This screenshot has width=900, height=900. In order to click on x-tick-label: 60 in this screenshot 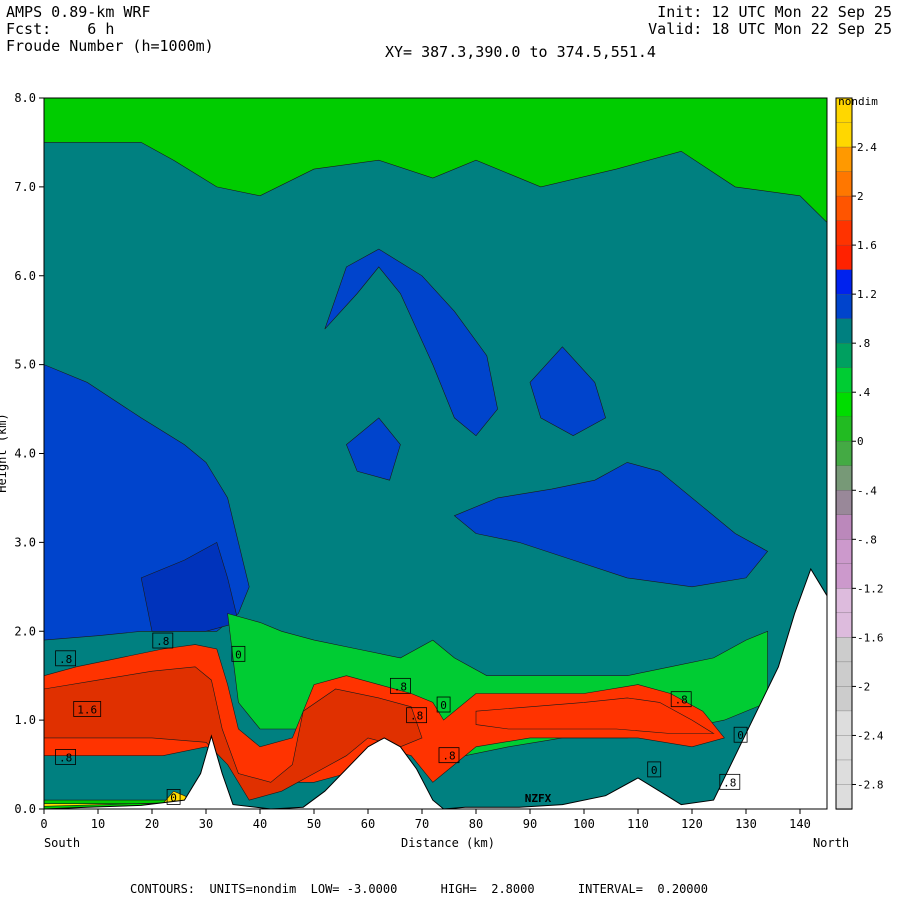, I will do `click(368, 824)`.